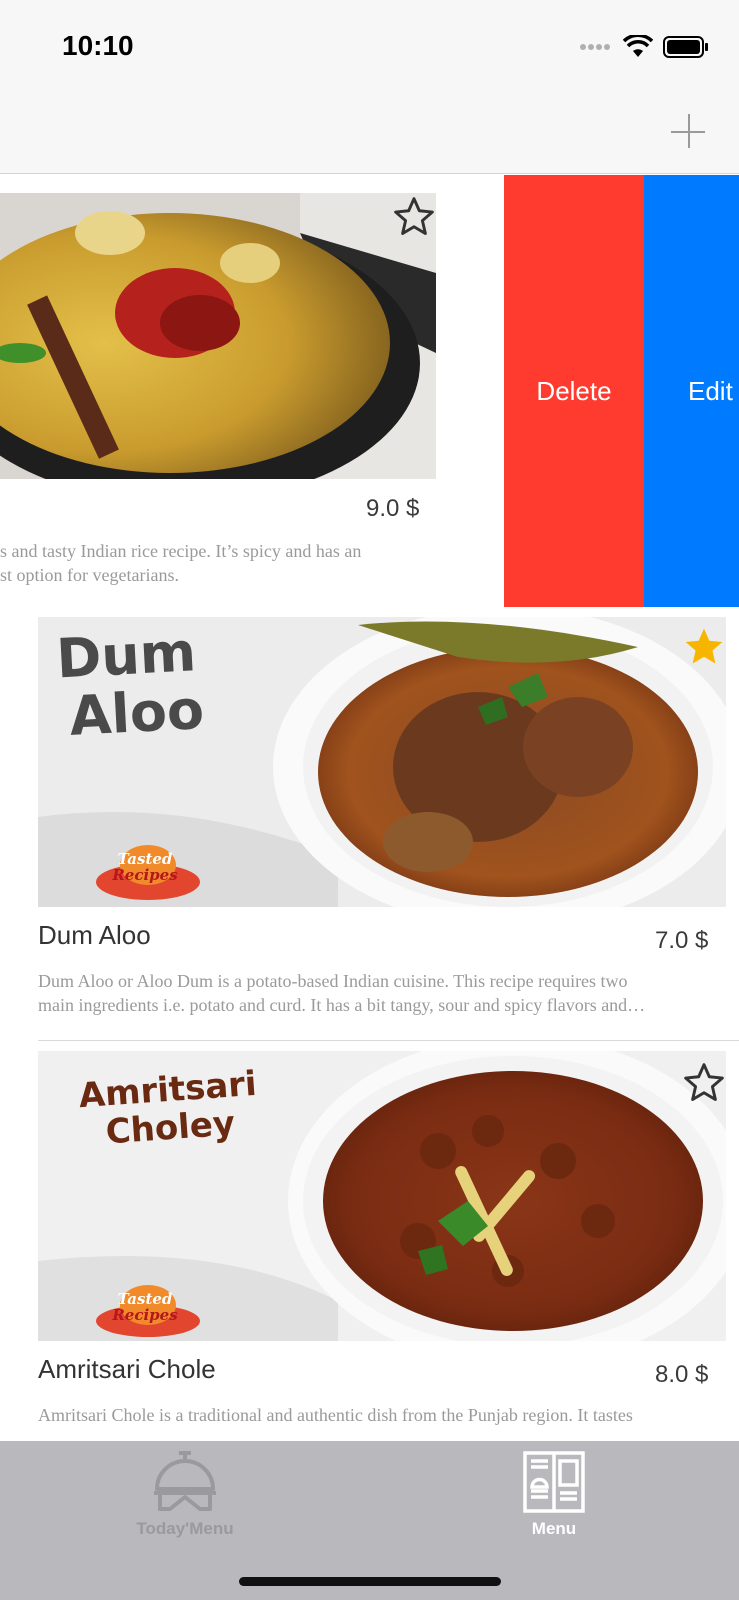 The image size is (739, 1600). What do you see at coordinates (218, 336) in the screenshot?
I see `dish-image` at bounding box center [218, 336].